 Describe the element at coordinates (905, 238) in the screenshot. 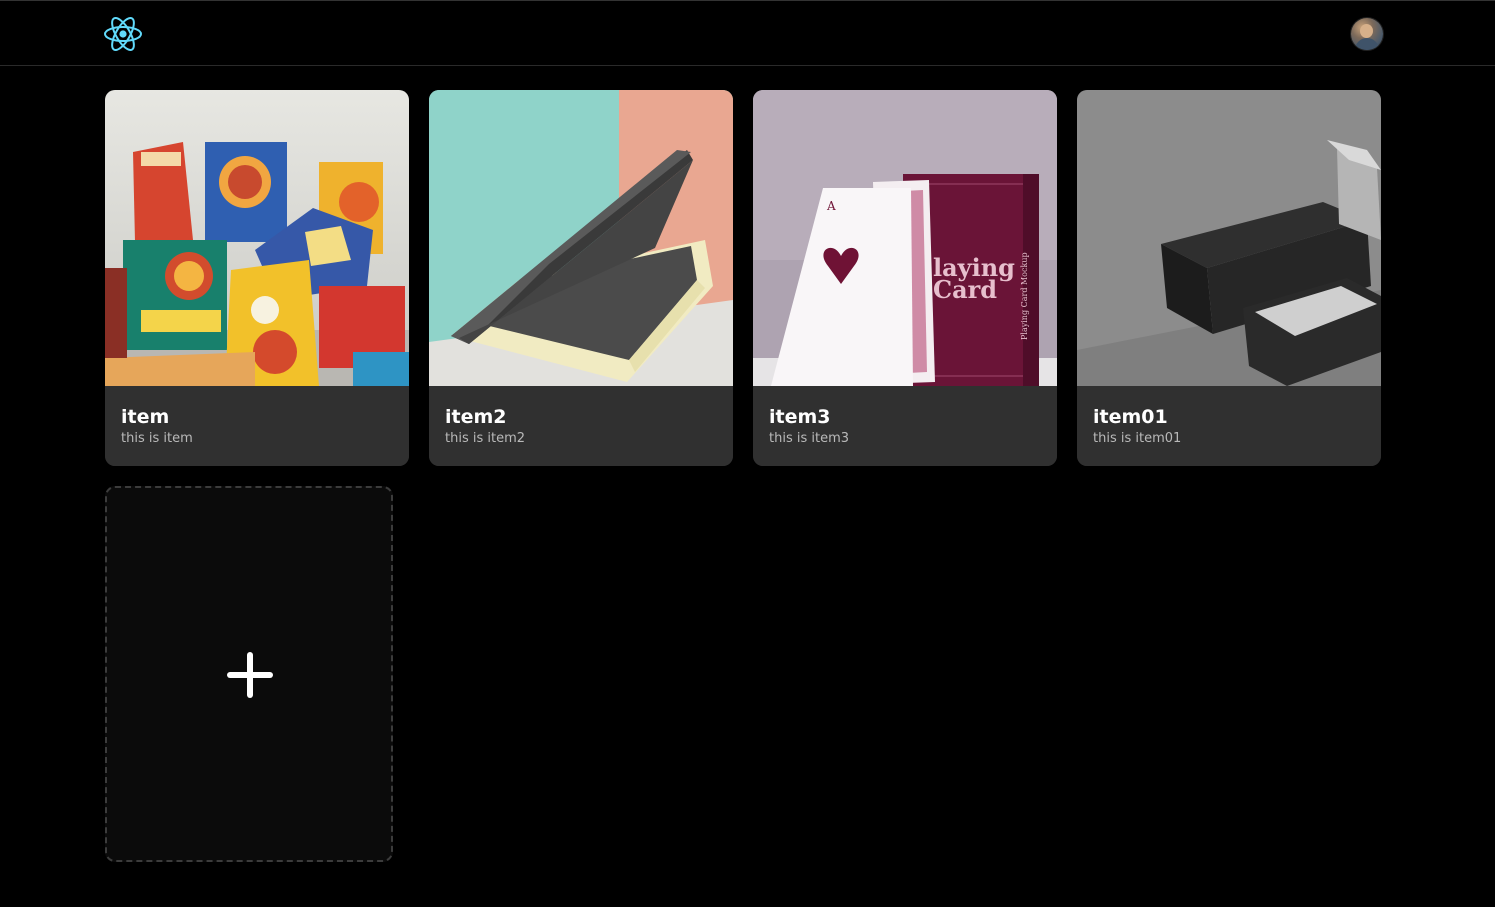

I see `item-card-image: laying Card Playing Card Mockup A` at that location.